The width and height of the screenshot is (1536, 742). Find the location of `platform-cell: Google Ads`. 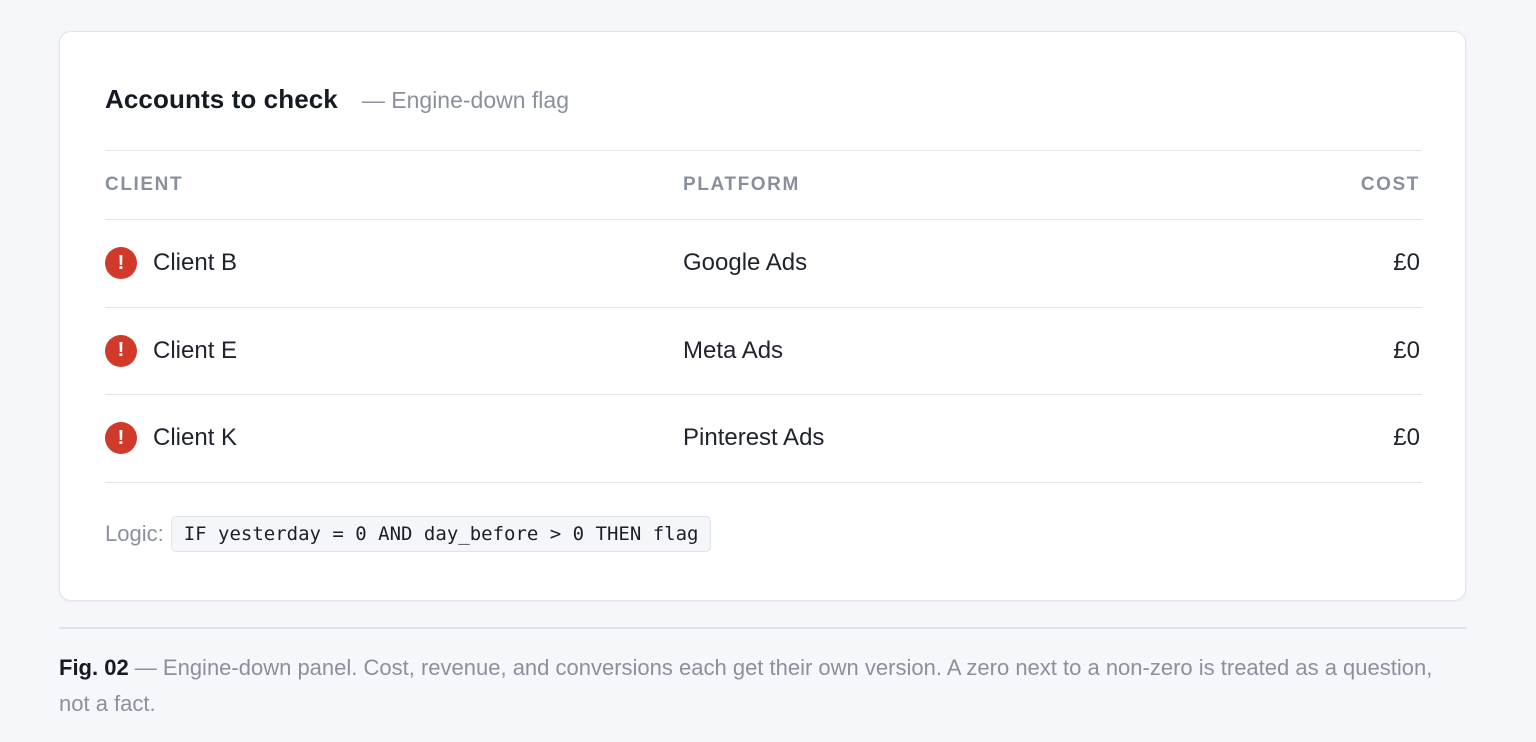

platform-cell: Google Ads is located at coordinates (745, 263).